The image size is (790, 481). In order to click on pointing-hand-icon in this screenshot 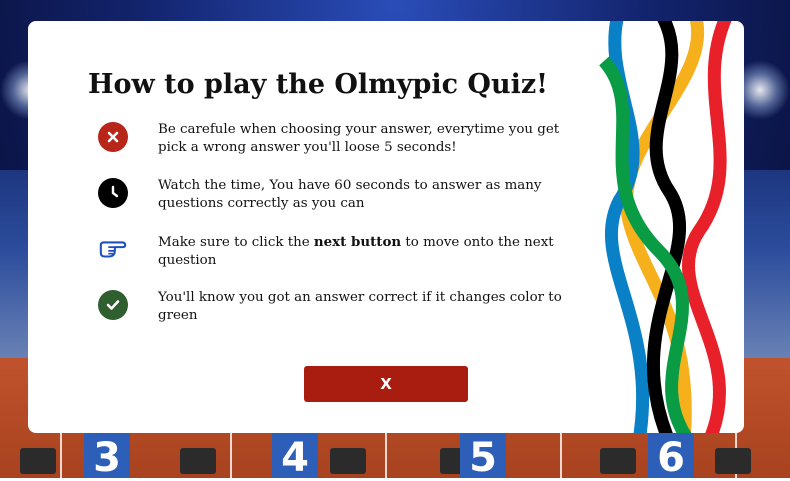, I will do `click(113, 249)`.